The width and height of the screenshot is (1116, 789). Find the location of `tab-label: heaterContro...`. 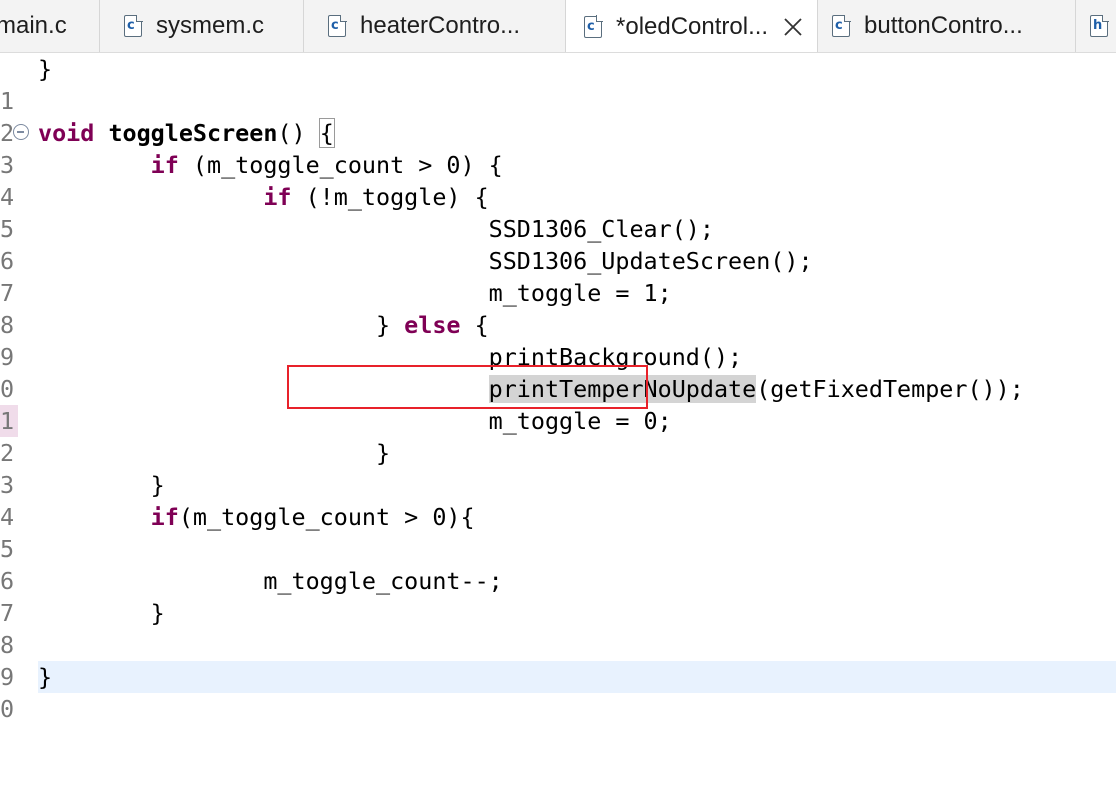

tab-label: heaterContro... is located at coordinates (440, 25).